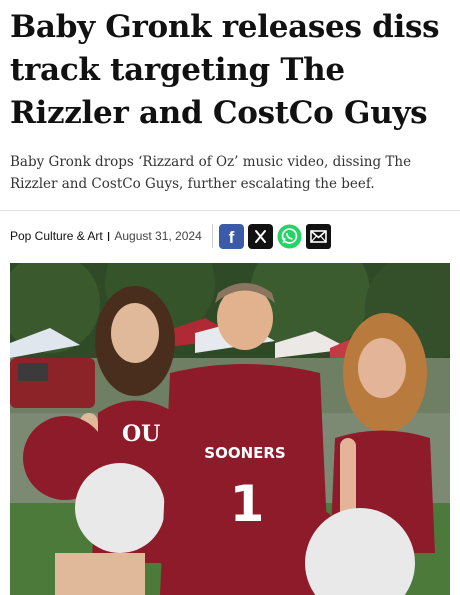 The image size is (460, 595). I want to click on meta-separator: I, so click(108, 236).